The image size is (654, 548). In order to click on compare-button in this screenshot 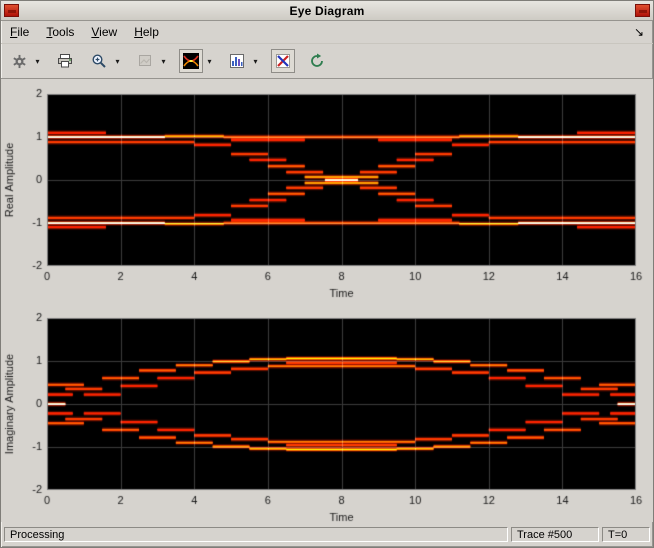, I will do `click(283, 61)`.